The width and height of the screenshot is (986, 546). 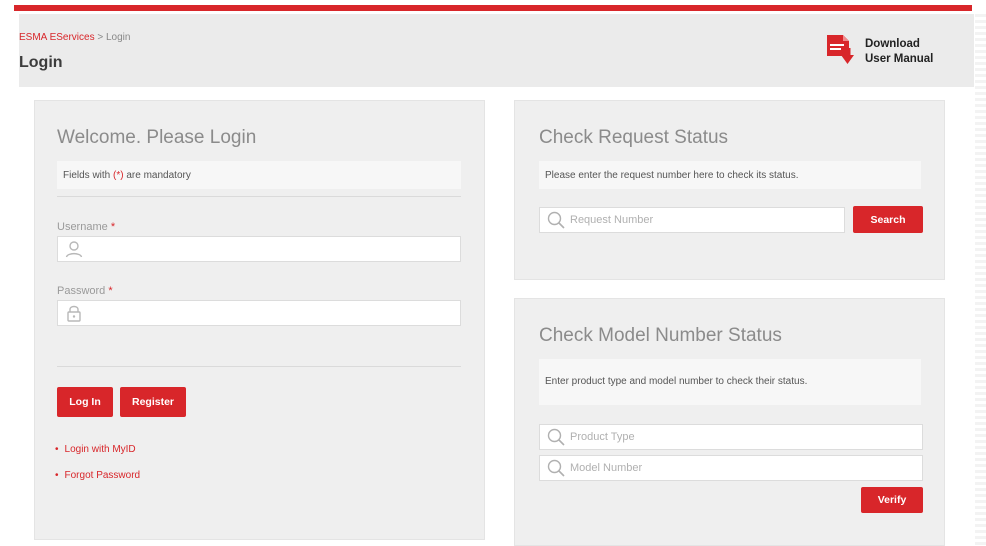 I want to click on login-divider-bottom, so click(x=259, y=366).